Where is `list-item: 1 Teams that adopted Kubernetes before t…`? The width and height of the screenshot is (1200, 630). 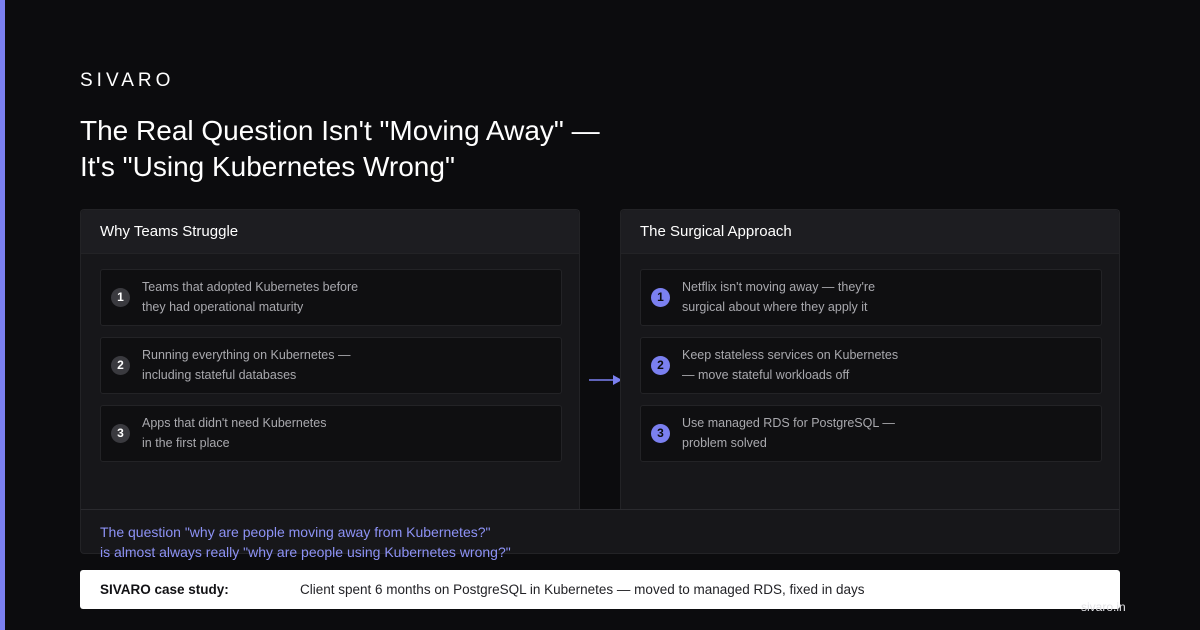
list-item: 1 Teams that adopted Kubernetes before t… is located at coordinates (331, 297).